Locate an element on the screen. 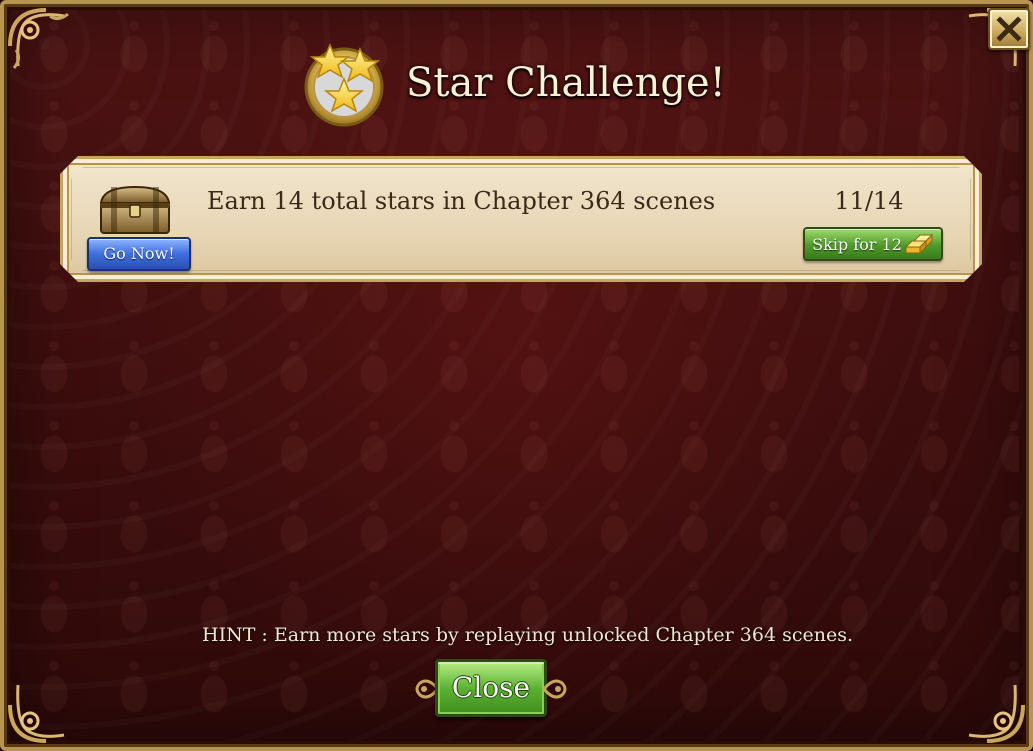 This screenshot has height=751, width=1033. corner-ornament-top-left is located at coordinates (38, 38).